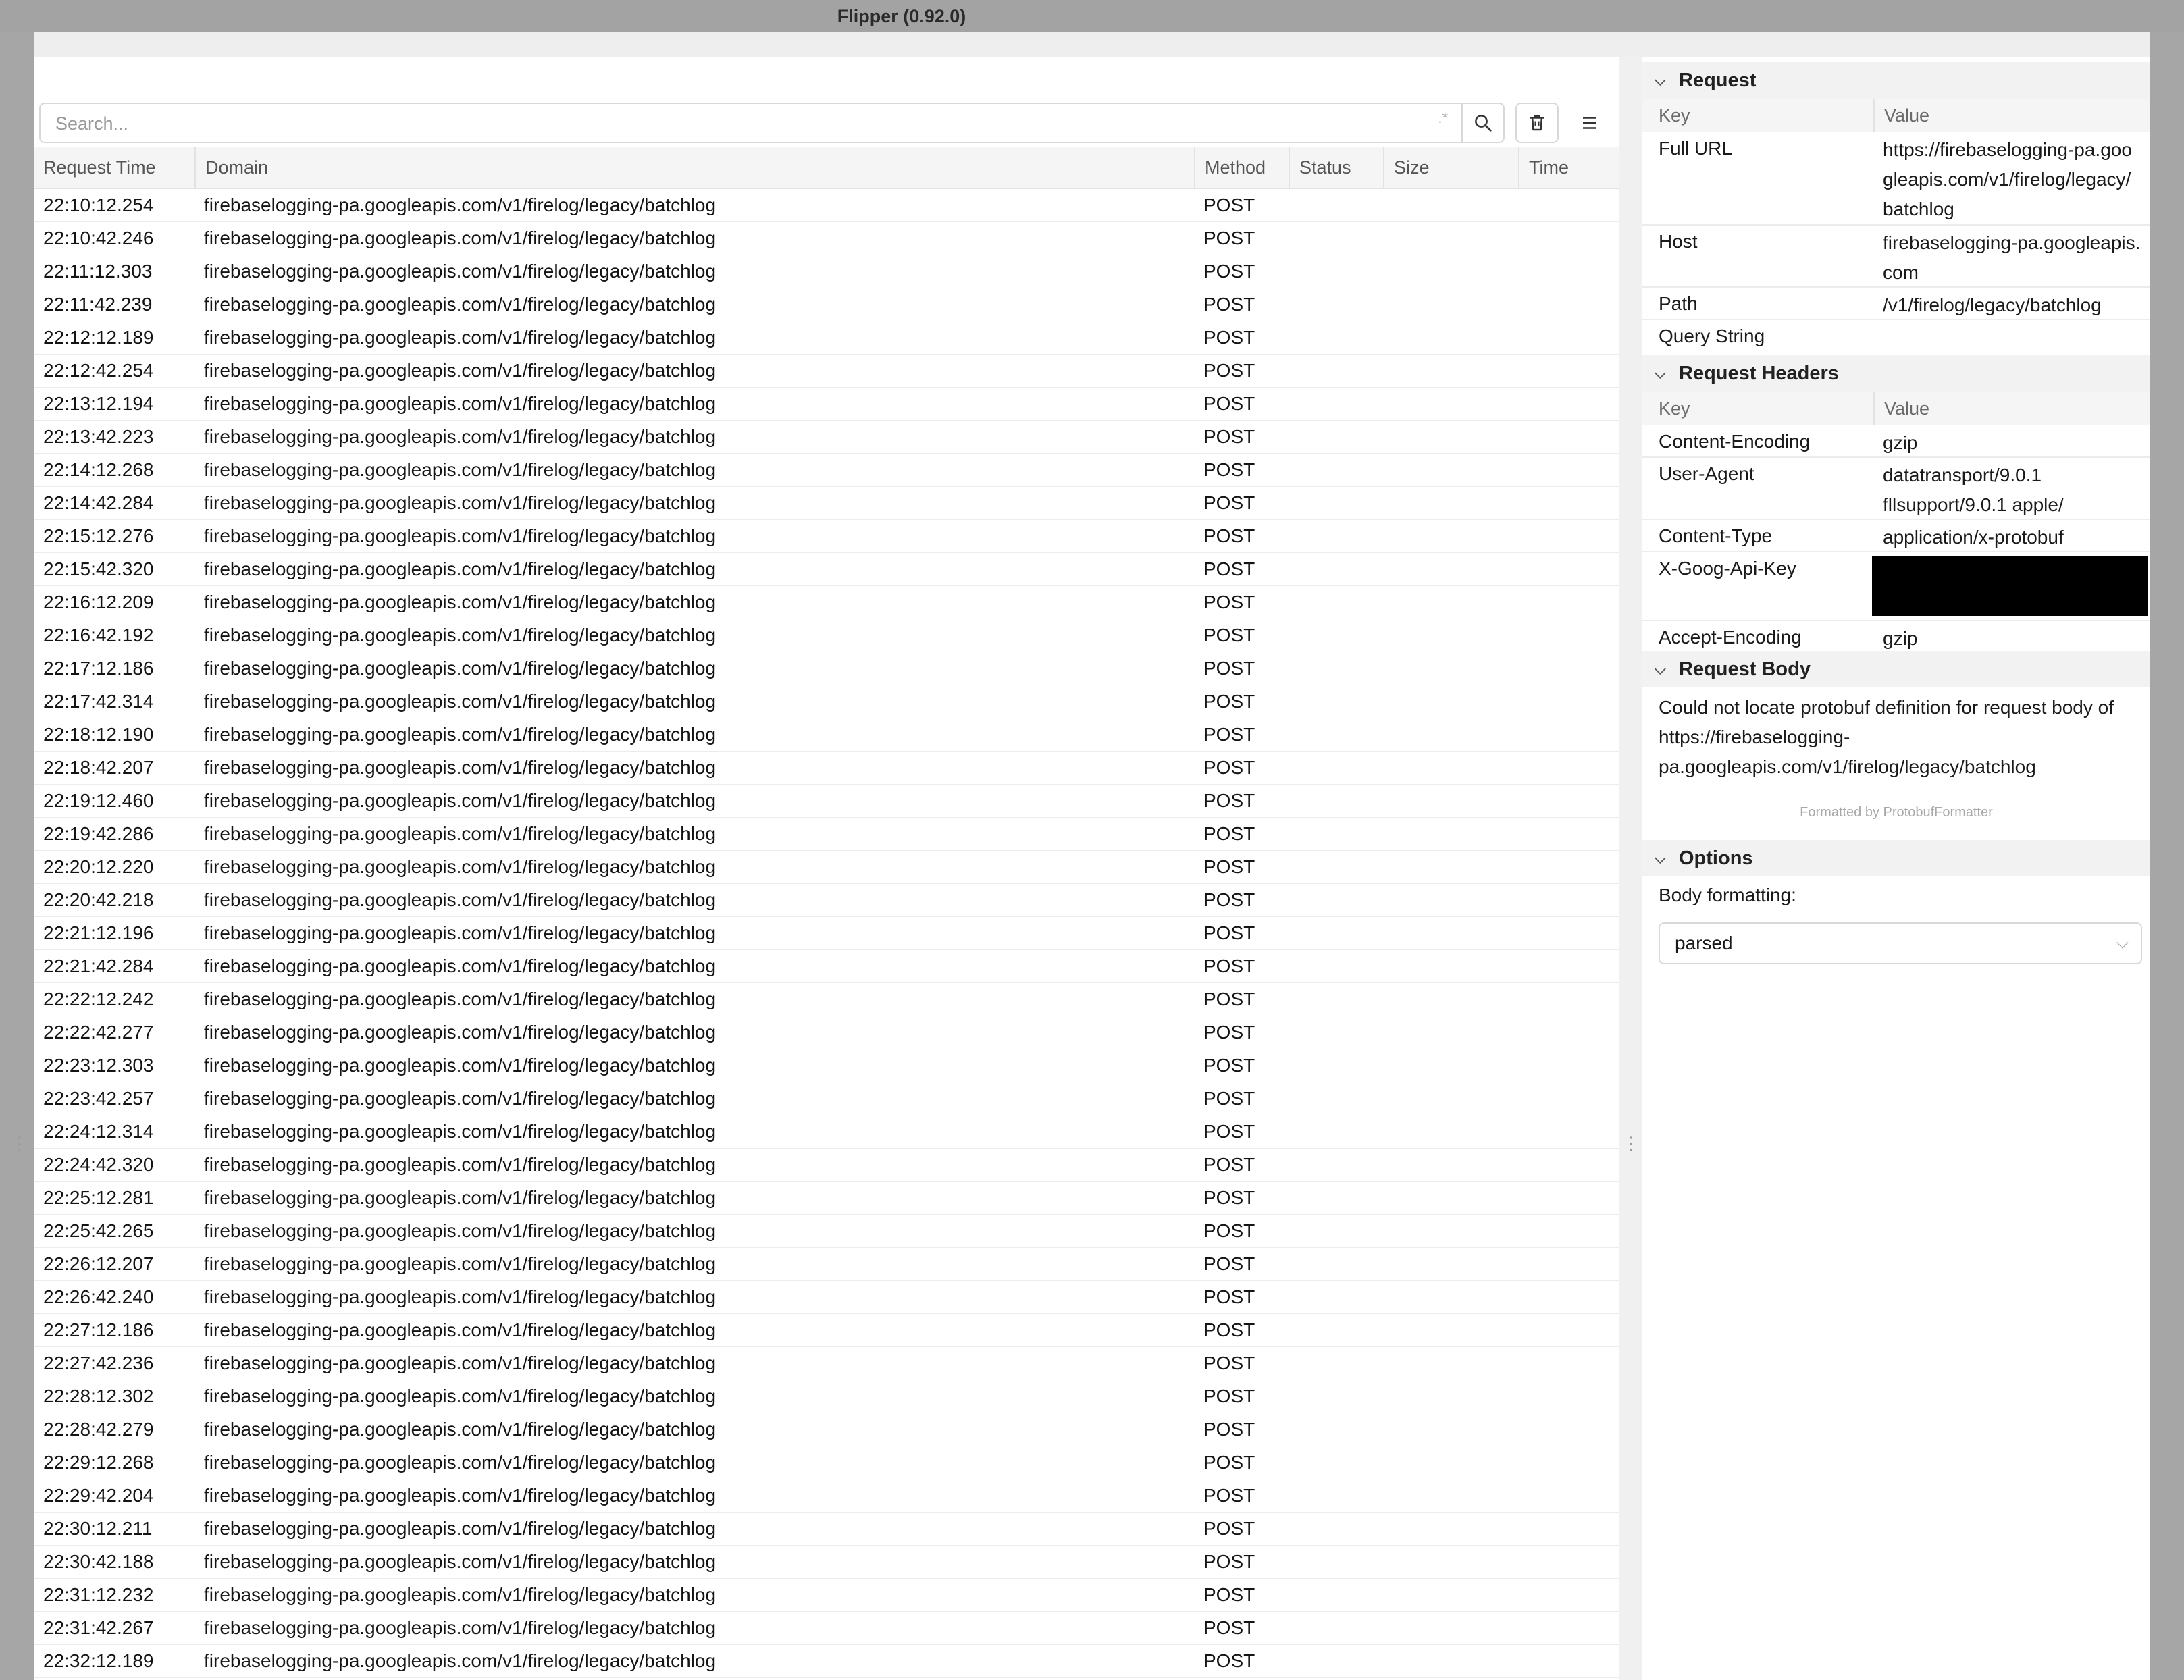 The width and height of the screenshot is (2184, 1680). Describe the element at coordinates (1336, 168) in the screenshot. I see `column-header-status: Status` at that location.